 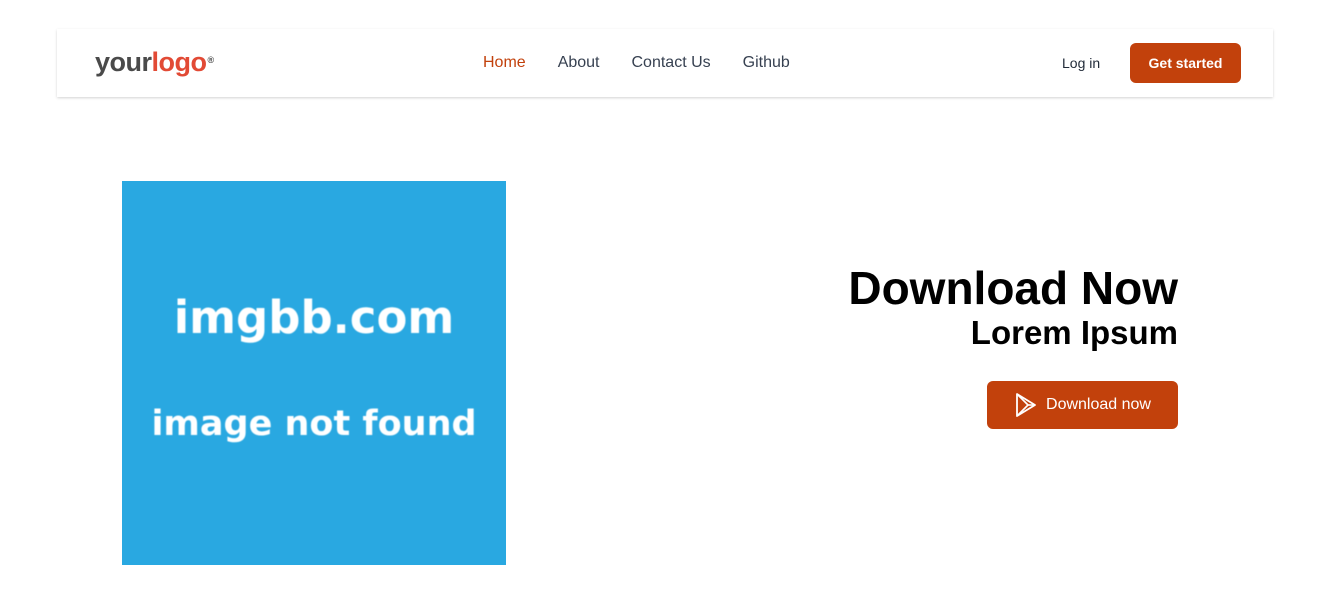 What do you see at coordinates (211, 60) in the screenshot?
I see `logo-registered-mark: ®` at bounding box center [211, 60].